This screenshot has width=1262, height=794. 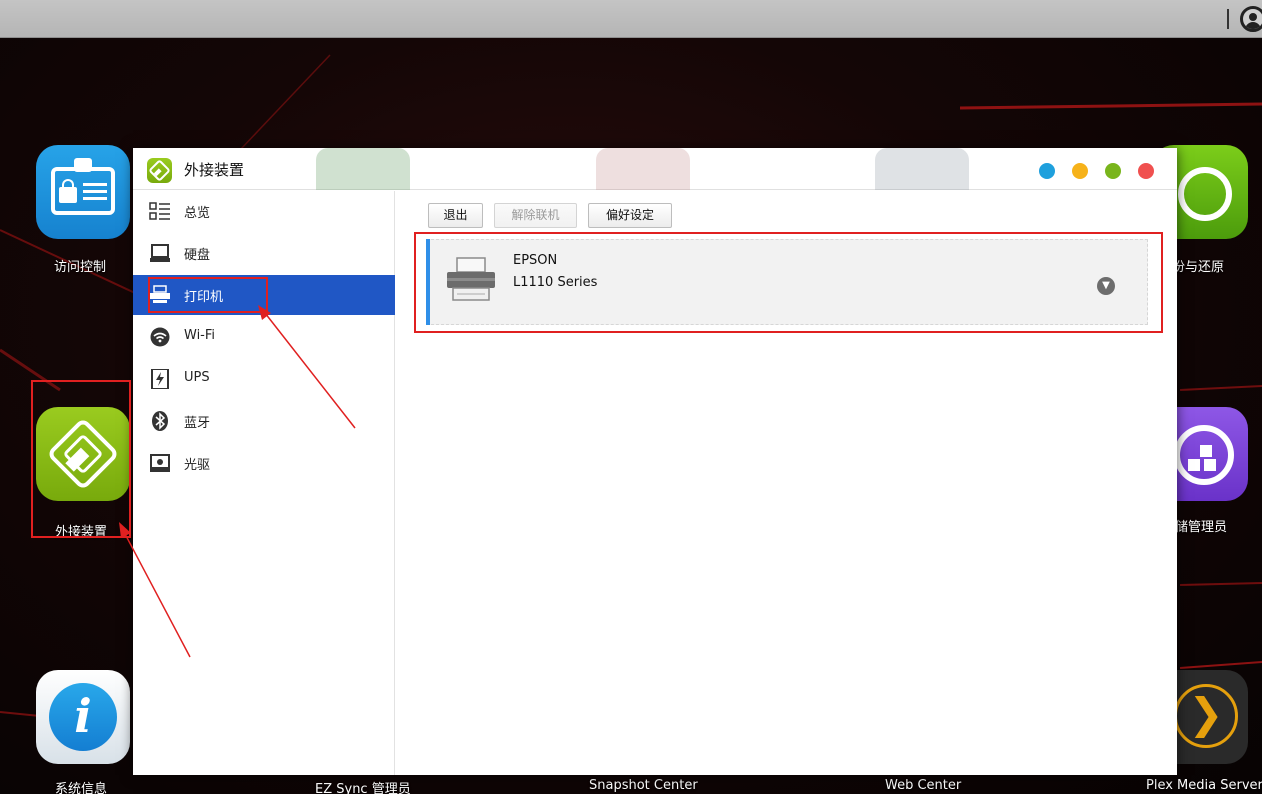 What do you see at coordinates (264, 211) in the screenshot?
I see `sidebar-item-overview: 总览` at bounding box center [264, 211].